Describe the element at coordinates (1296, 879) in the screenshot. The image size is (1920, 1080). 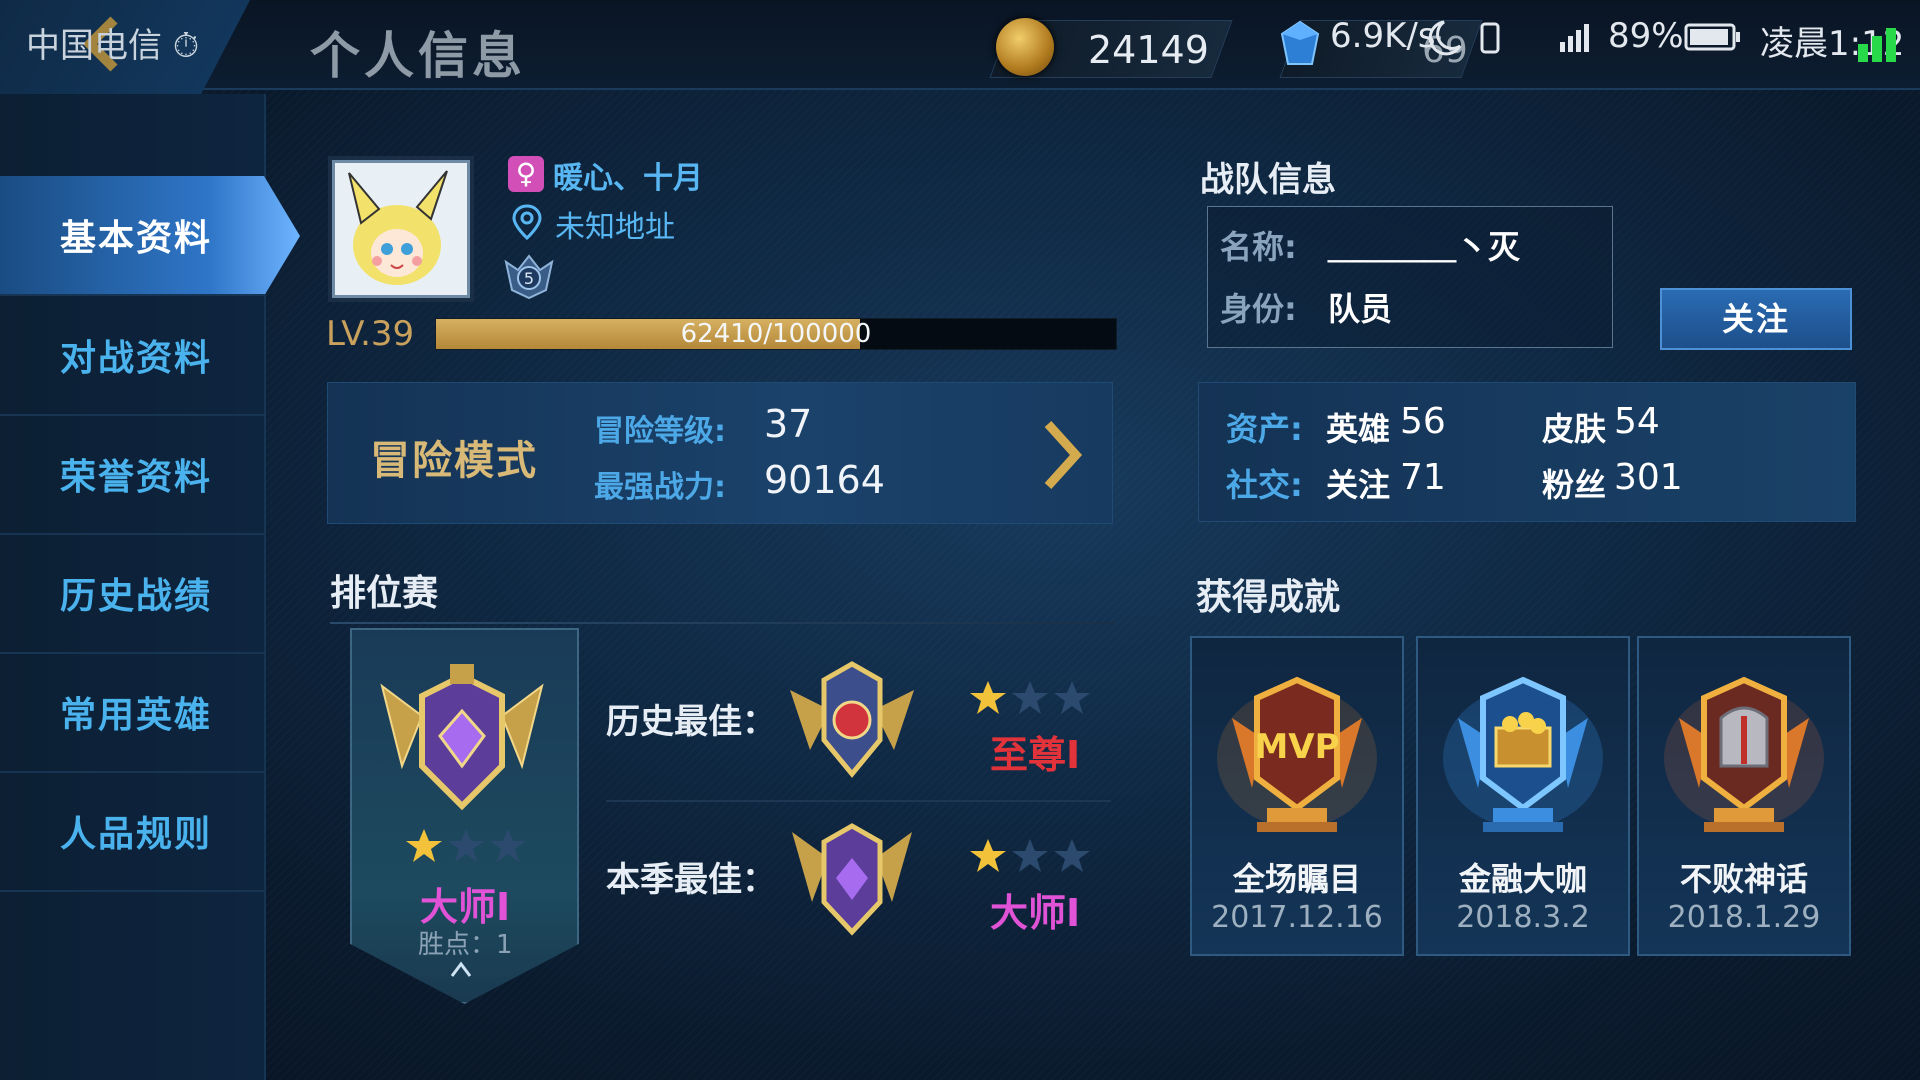
I see `achievement-name: 全场瞩目` at that location.